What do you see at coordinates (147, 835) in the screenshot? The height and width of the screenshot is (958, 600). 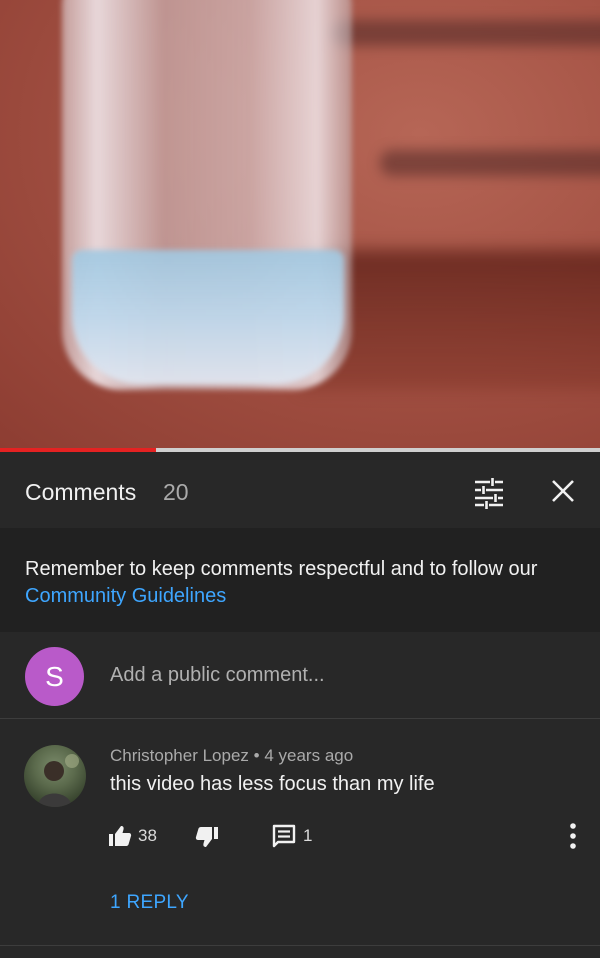 I see `like-count: 38` at bounding box center [147, 835].